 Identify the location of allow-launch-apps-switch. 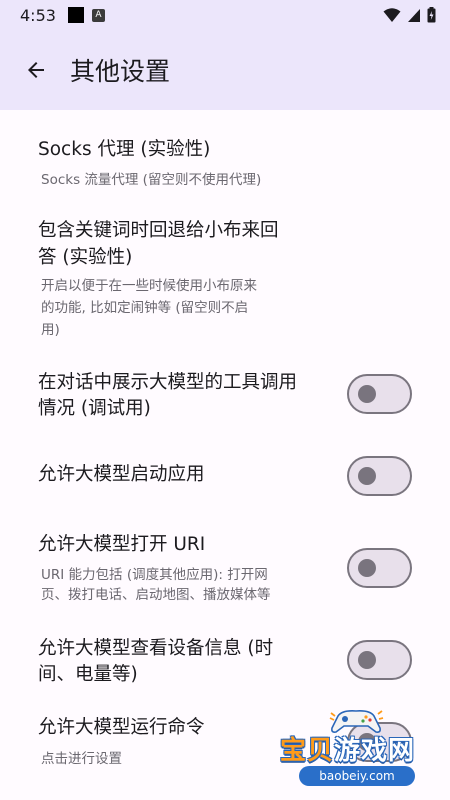
(379, 476).